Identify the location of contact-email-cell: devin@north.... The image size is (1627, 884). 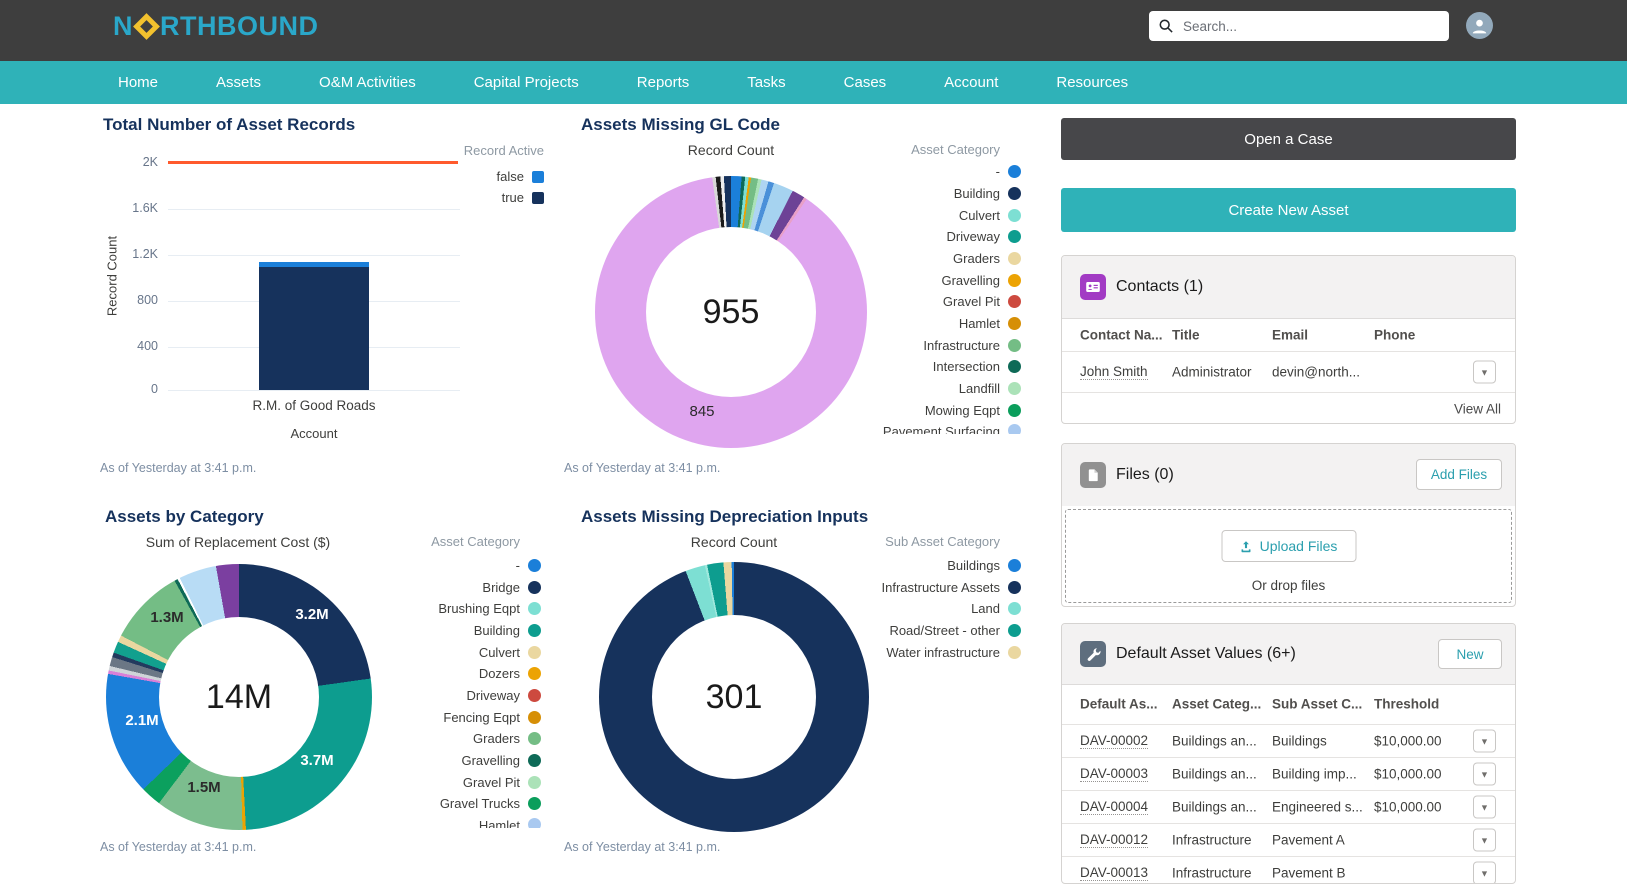
(1316, 372).